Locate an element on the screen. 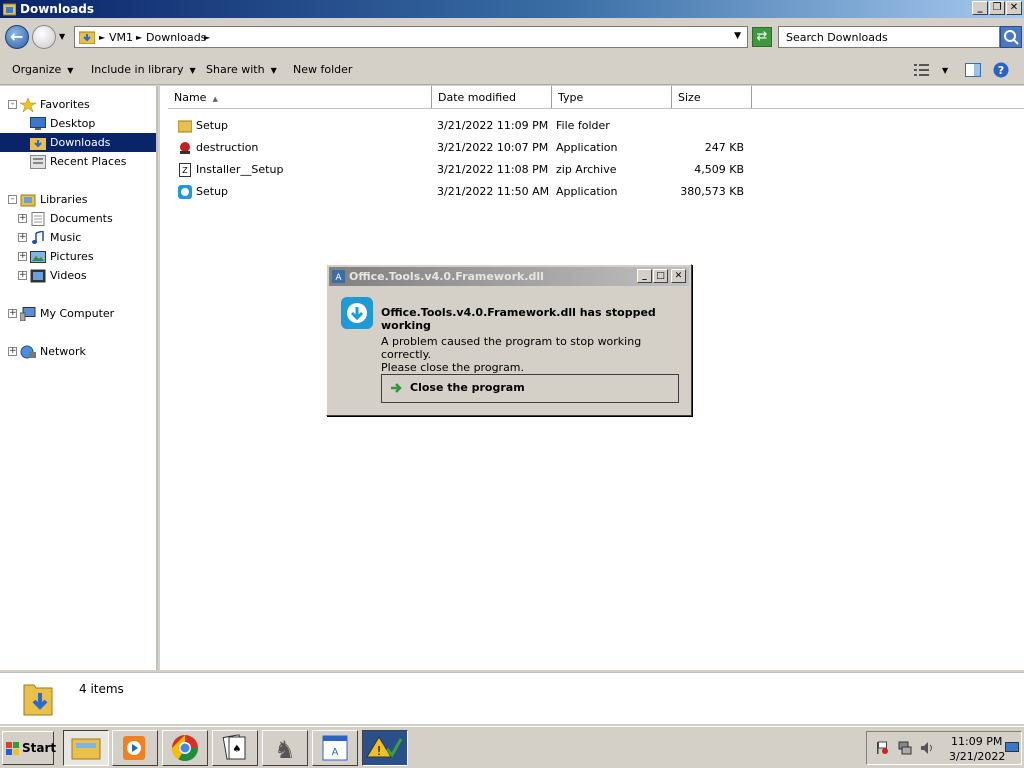  dialog-minimize-button: _ is located at coordinates (644, 276).